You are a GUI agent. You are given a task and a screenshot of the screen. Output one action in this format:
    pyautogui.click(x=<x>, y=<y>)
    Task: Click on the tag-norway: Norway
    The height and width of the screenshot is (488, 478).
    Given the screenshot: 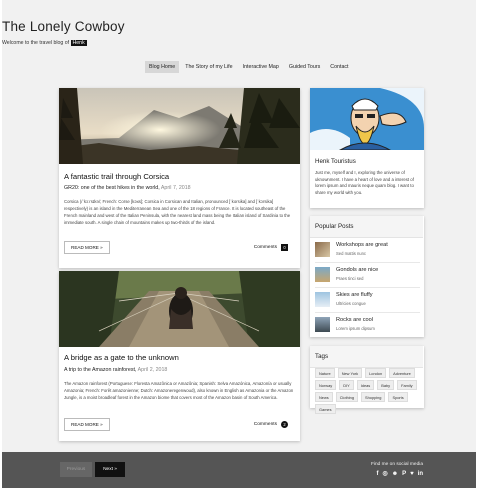 What is the action you would take?
    pyautogui.click(x=326, y=385)
    